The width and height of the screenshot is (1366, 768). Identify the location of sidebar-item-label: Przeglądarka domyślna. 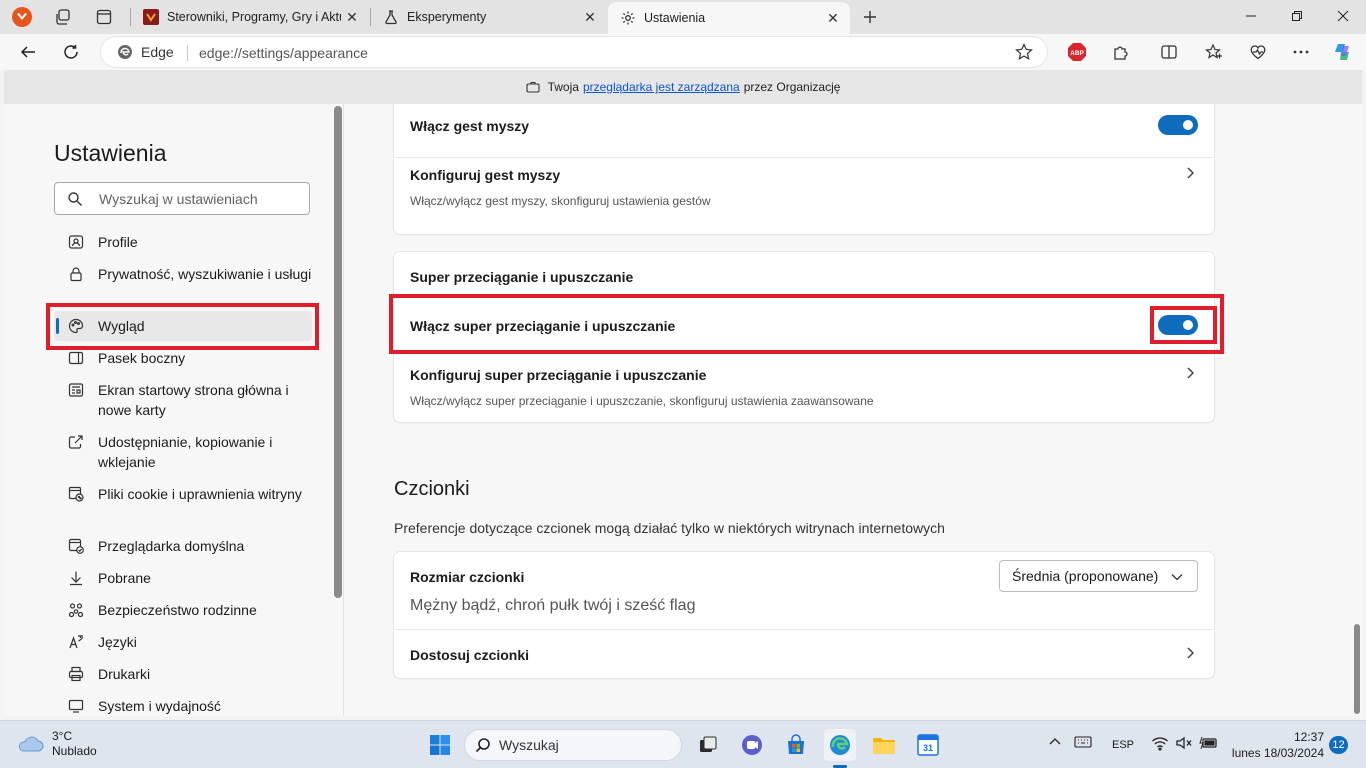
(171, 546).